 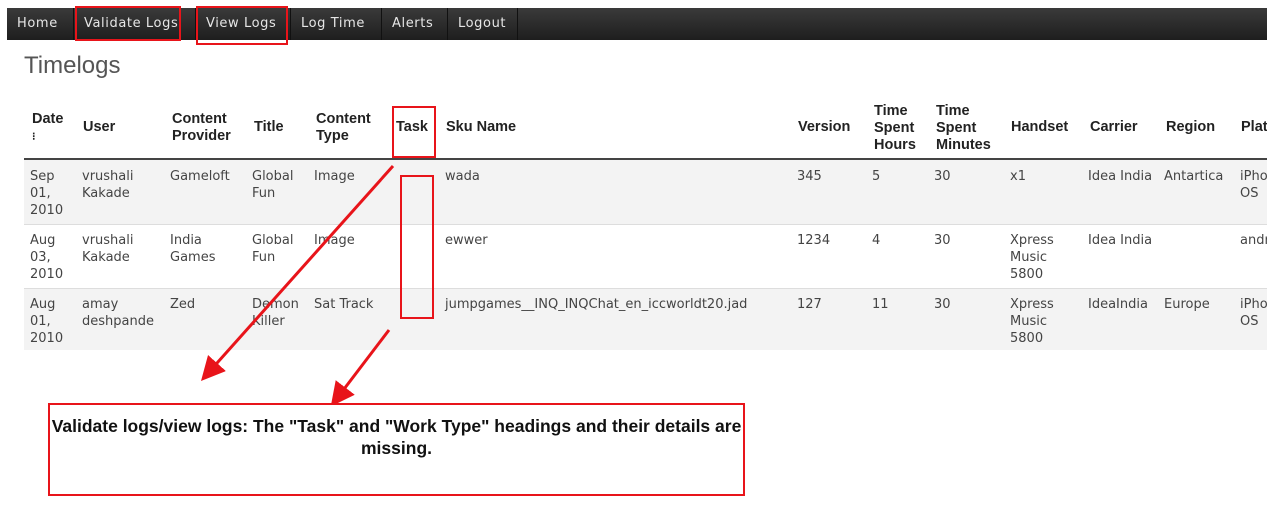 I want to click on arrow-to-task-header, so click(x=298, y=273).